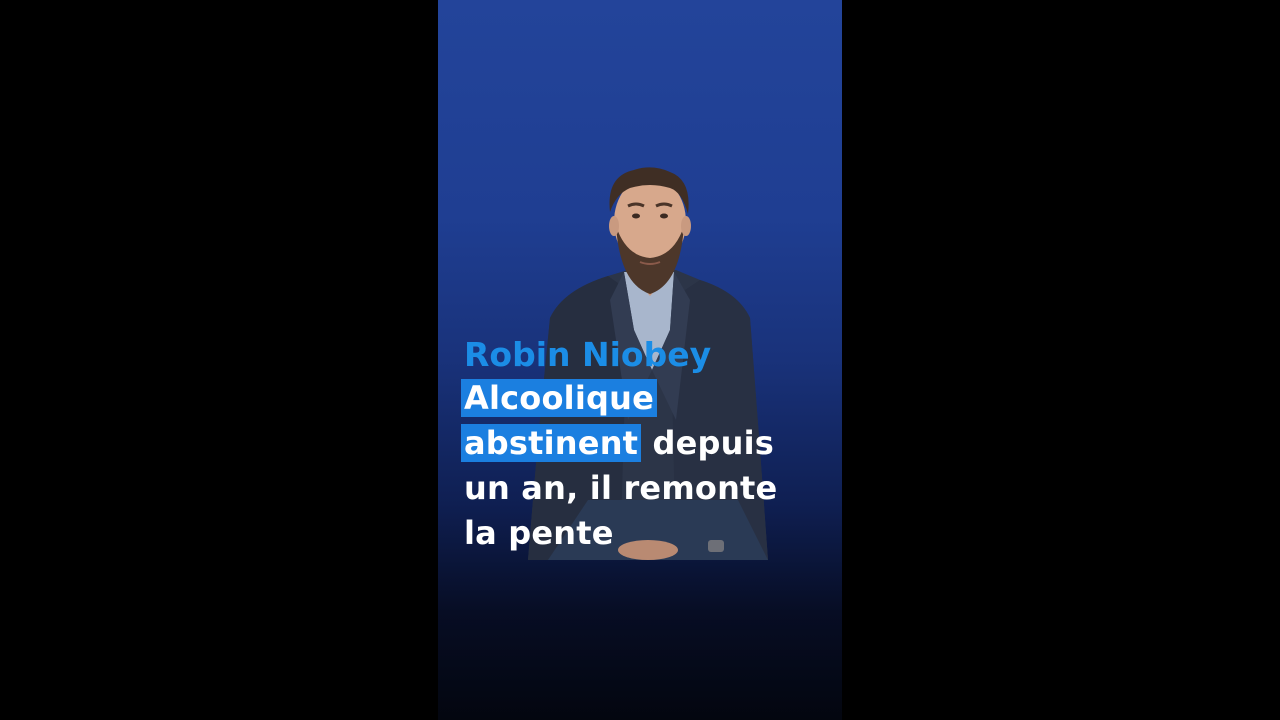 Image resolution: width=1280 pixels, height=720 pixels. Describe the element at coordinates (539, 533) in the screenshot. I see `headline-text: la pente` at that location.